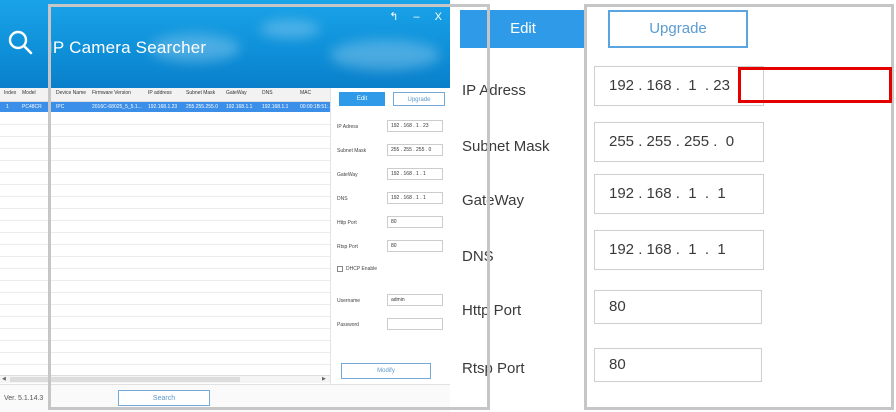 This screenshot has height=412, width=896. I want to click on version-text: Ver. 5.1.14.3, so click(24, 398).